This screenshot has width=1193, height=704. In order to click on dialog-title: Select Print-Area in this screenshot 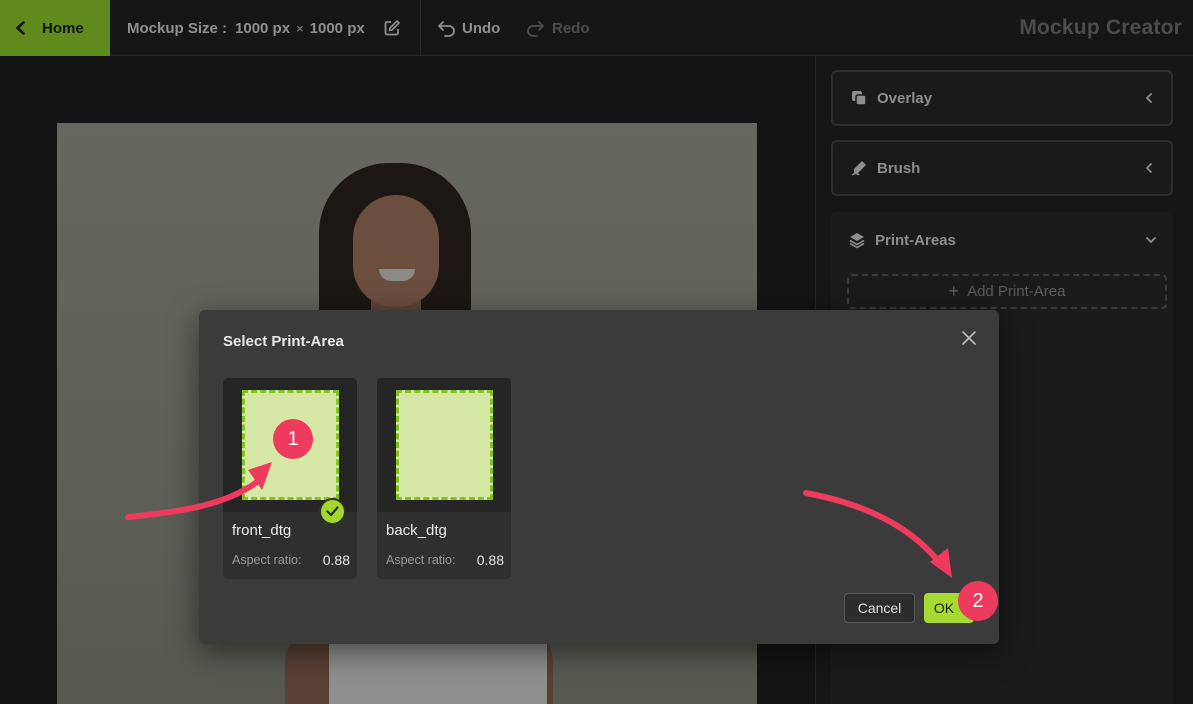, I will do `click(283, 341)`.